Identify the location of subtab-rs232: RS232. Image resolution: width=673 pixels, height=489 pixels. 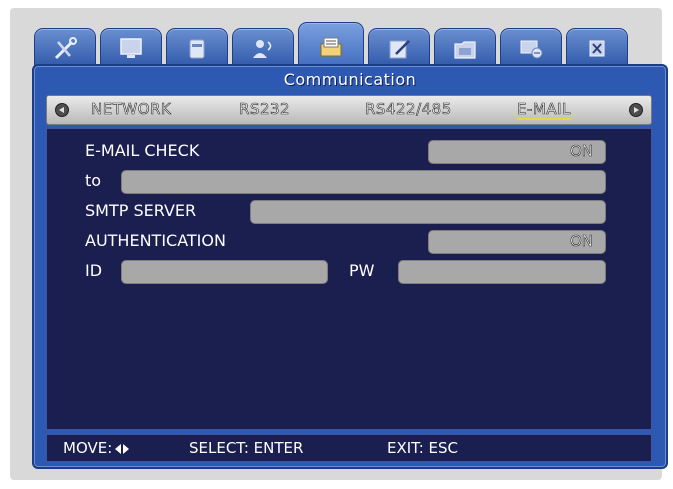
(264, 109).